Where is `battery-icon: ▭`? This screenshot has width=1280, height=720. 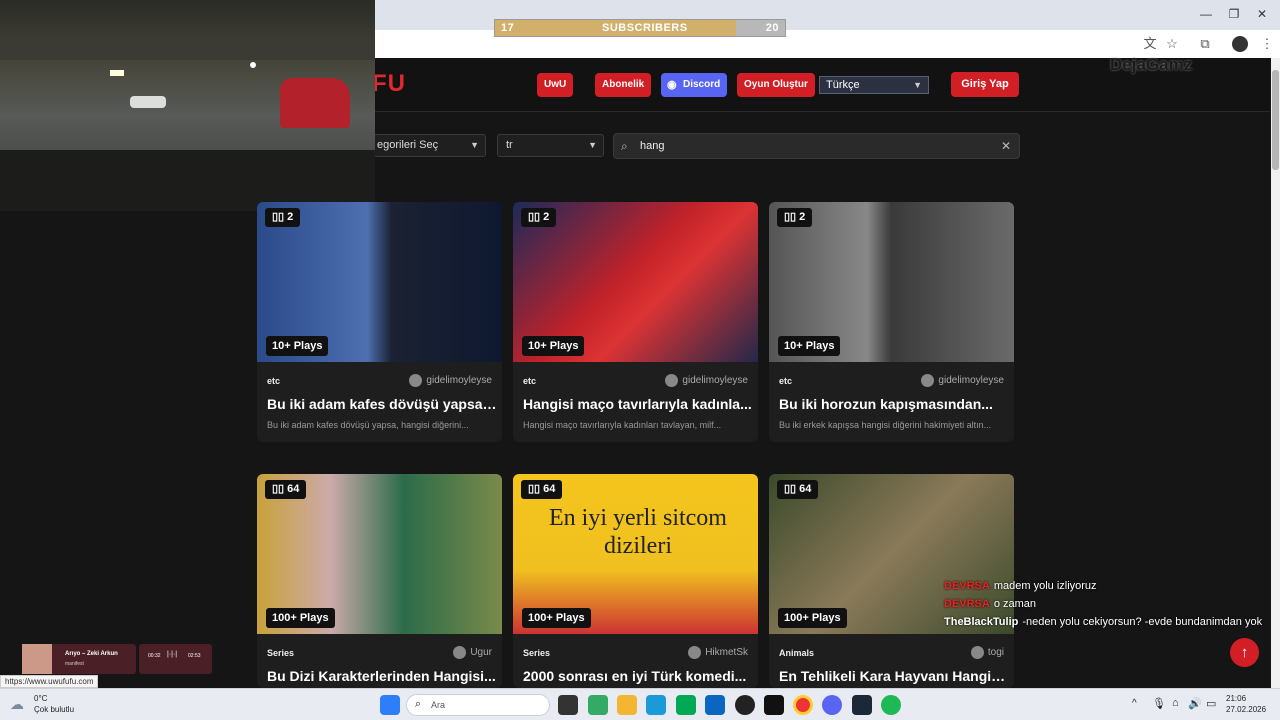
battery-icon: ▭ is located at coordinates (1211, 703).